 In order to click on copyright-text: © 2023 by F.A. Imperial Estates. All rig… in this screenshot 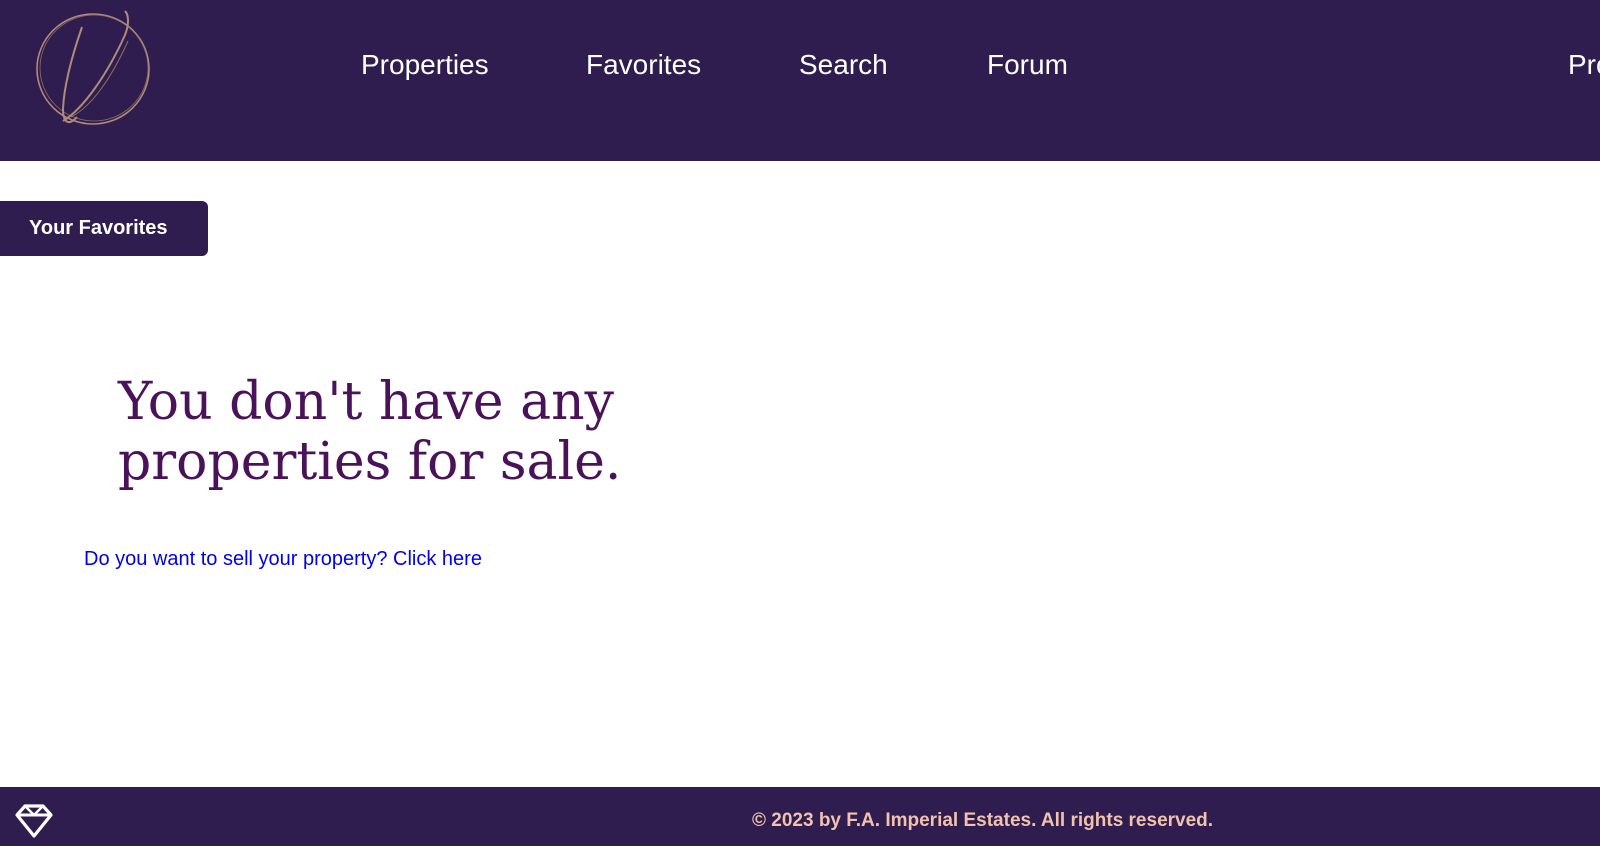, I will do `click(983, 820)`.